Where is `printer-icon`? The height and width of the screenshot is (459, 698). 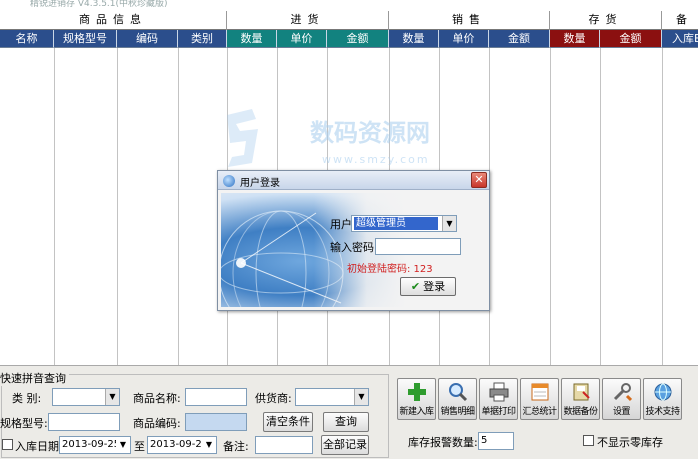
printer-icon is located at coordinates (499, 392).